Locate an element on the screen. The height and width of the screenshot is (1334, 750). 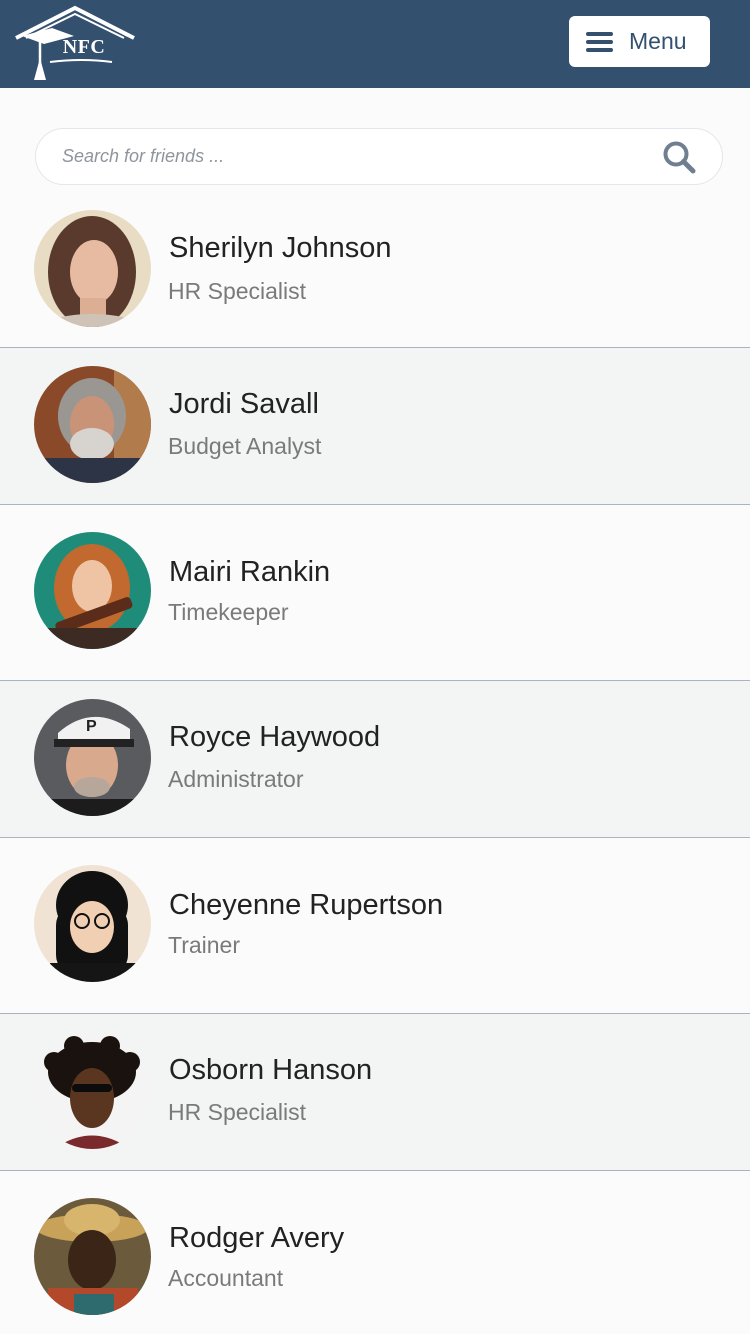
list-item: P Royce Haywood Administrator is located at coordinates (375, 759).